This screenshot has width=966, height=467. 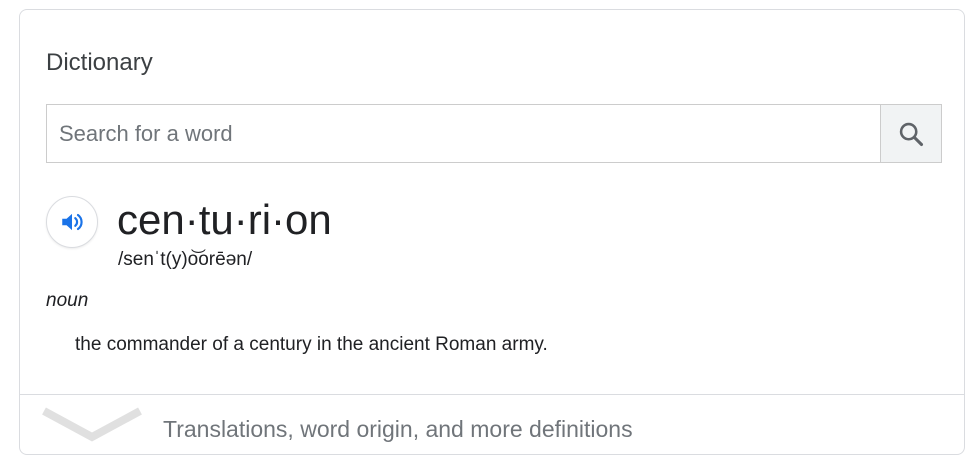 I want to click on pronunciation-audio-button, so click(x=72, y=222).